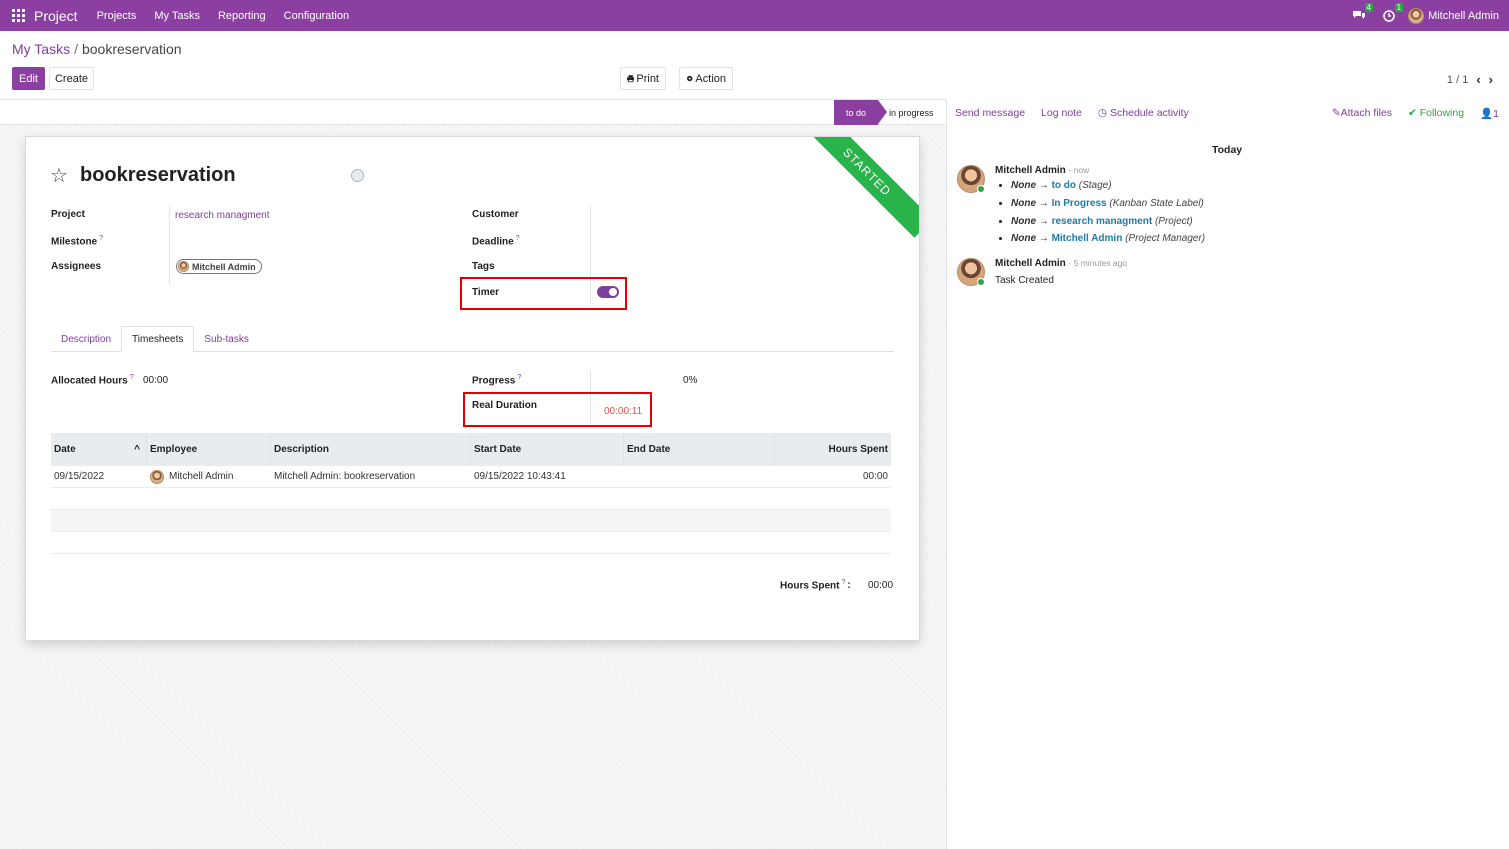  Describe the element at coordinates (1108, 187) in the screenshot. I see `tracking-item: None → to do (Stage)` at that location.